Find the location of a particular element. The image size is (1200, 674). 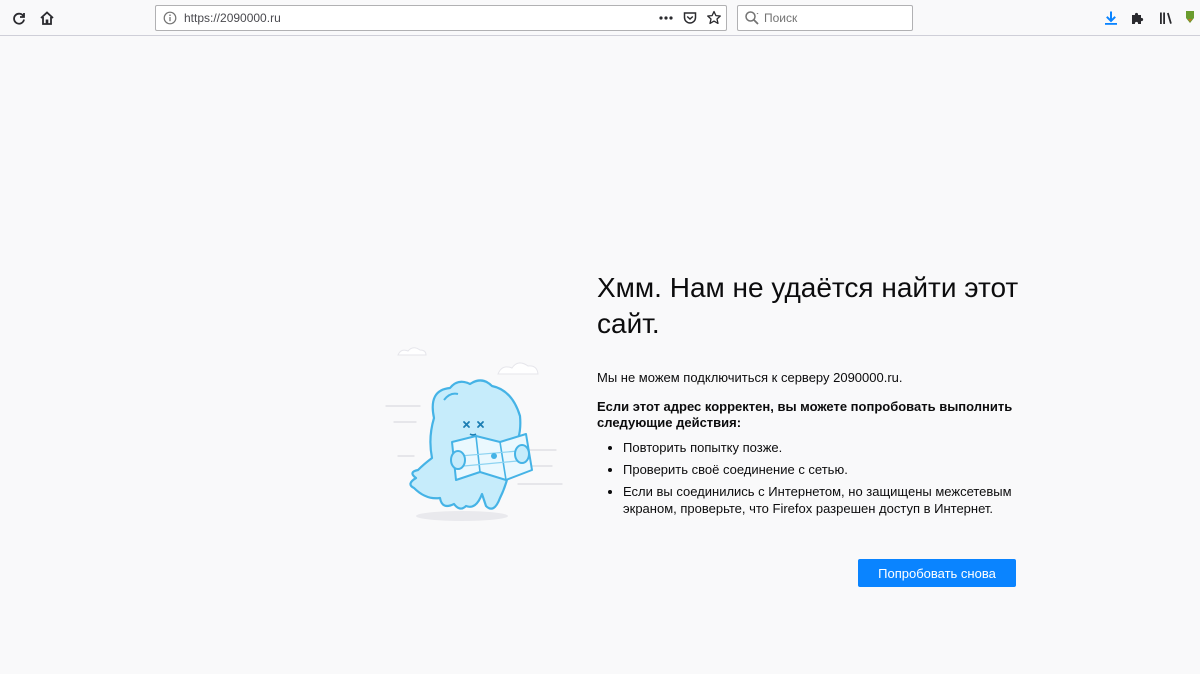

suggestion-item: Проверить своё соединение с сетью. is located at coordinates (830, 469).